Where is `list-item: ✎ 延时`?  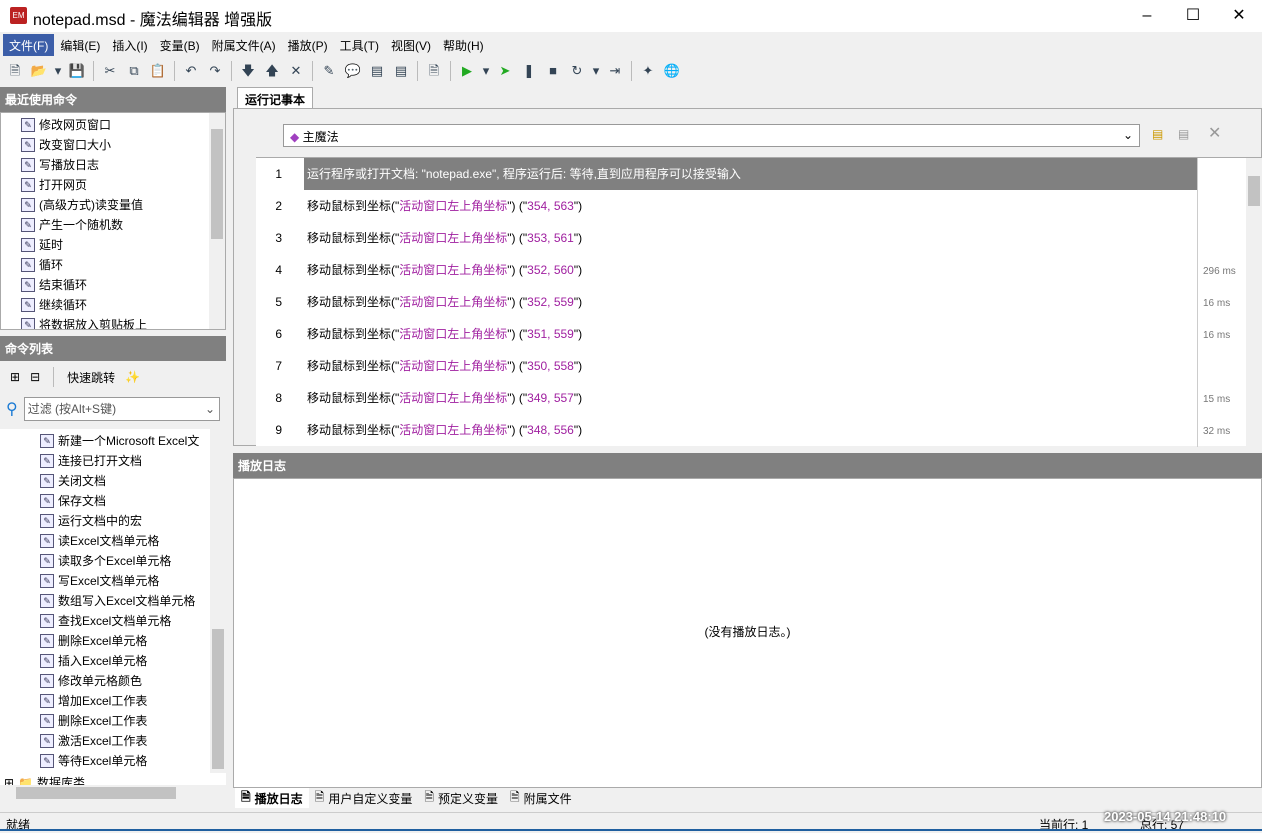 list-item: ✎ 延时 is located at coordinates (123, 245).